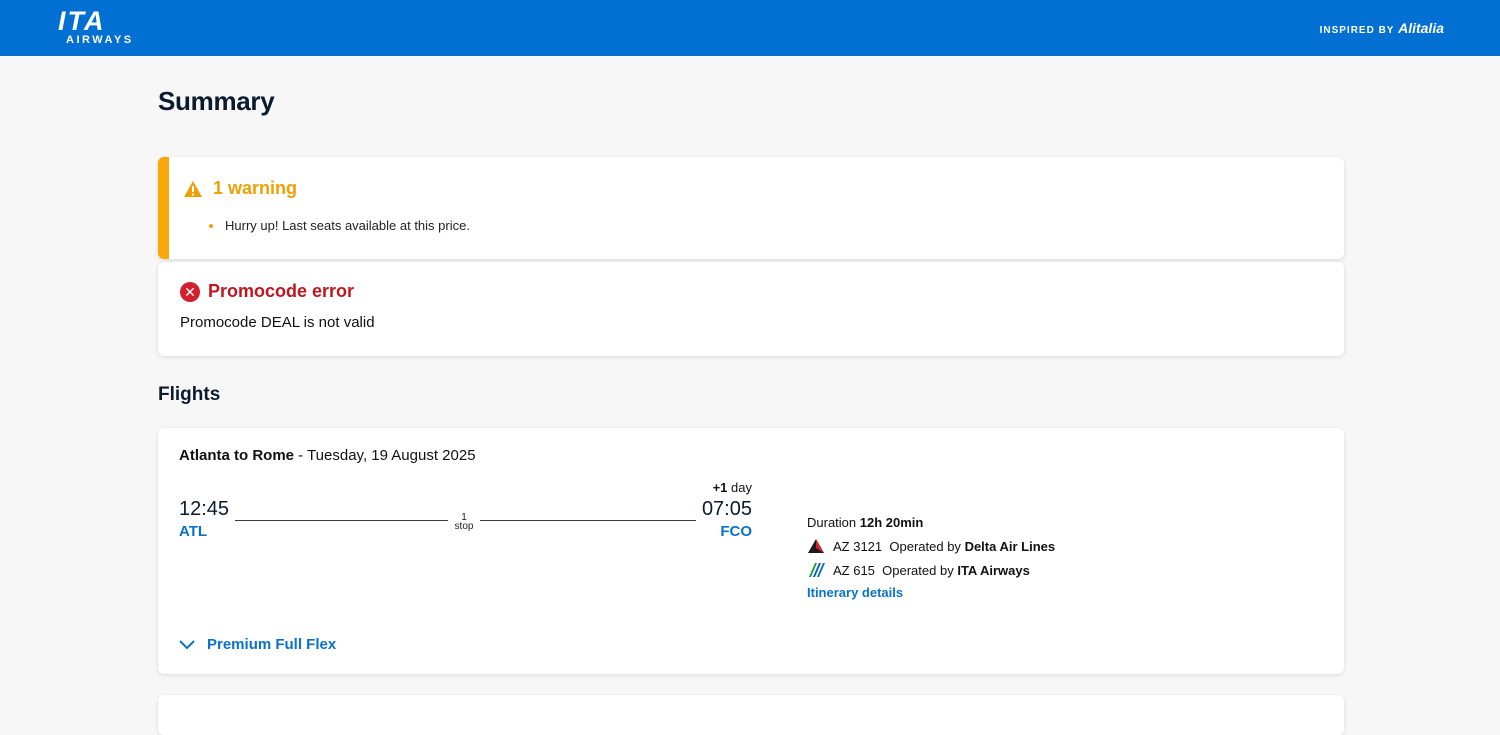  Describe the element at coordinates (272, 644) in the screenshot. I see `fare-label: Premium Full Flex` at that location.